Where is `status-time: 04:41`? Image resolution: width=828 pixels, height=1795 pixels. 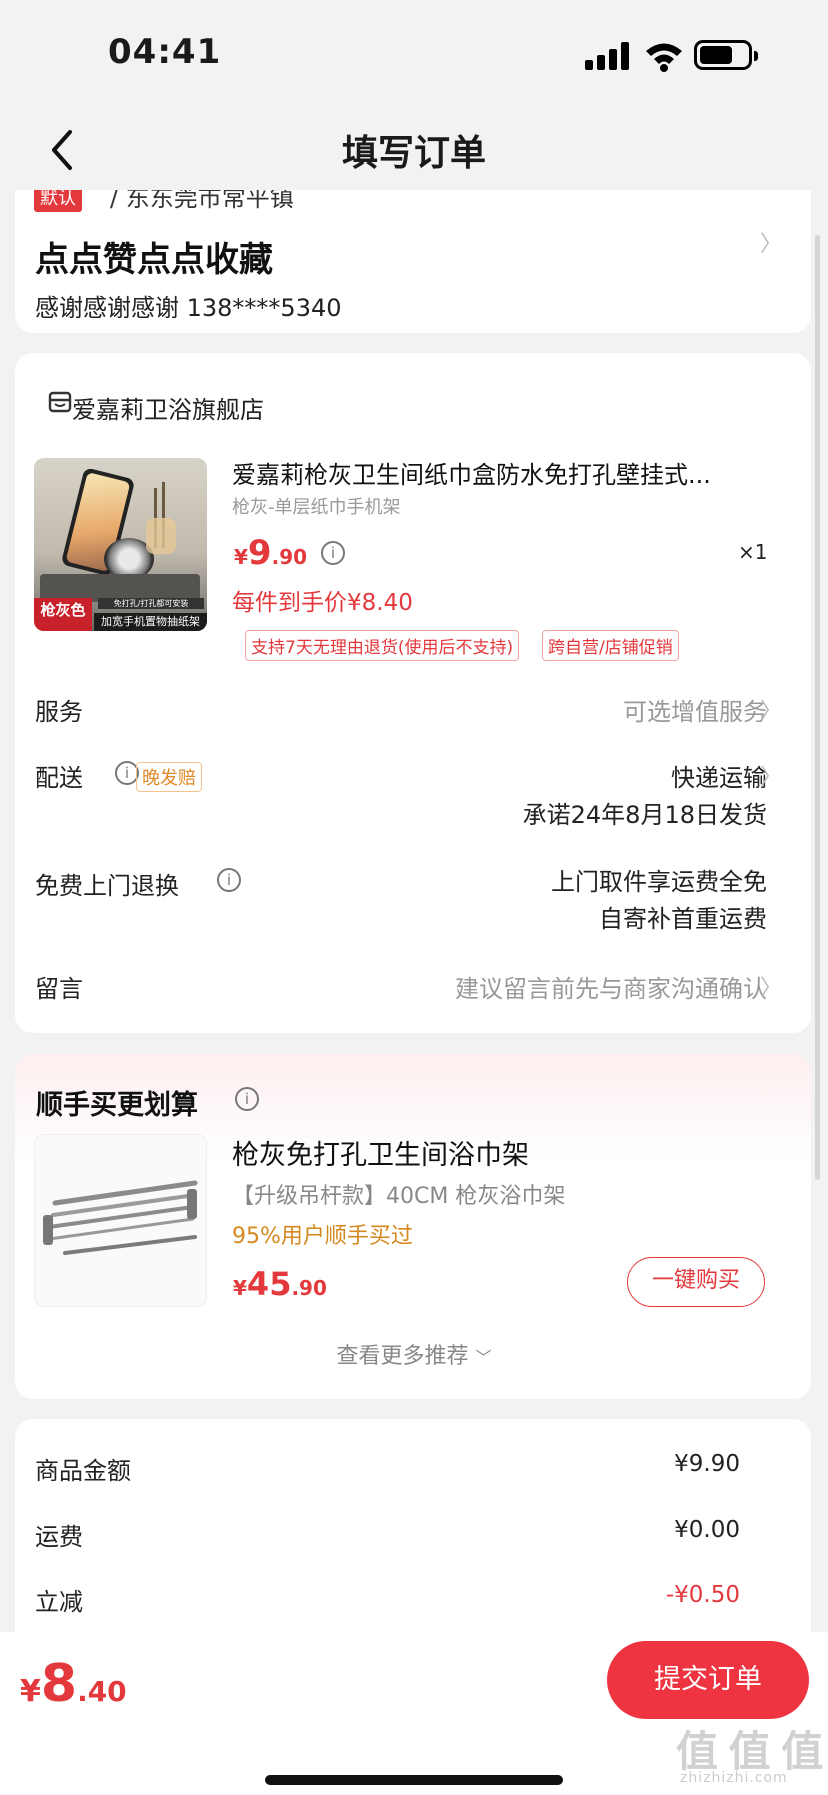
status-time: 04:41 is located at coordinates (165, 52).